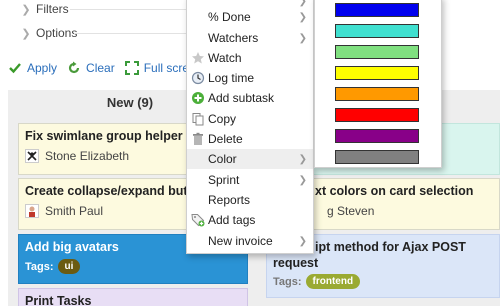 The width and height of the screenshot is (500, 306). I want to click on menu-item-label: Color, so click(222, 159).